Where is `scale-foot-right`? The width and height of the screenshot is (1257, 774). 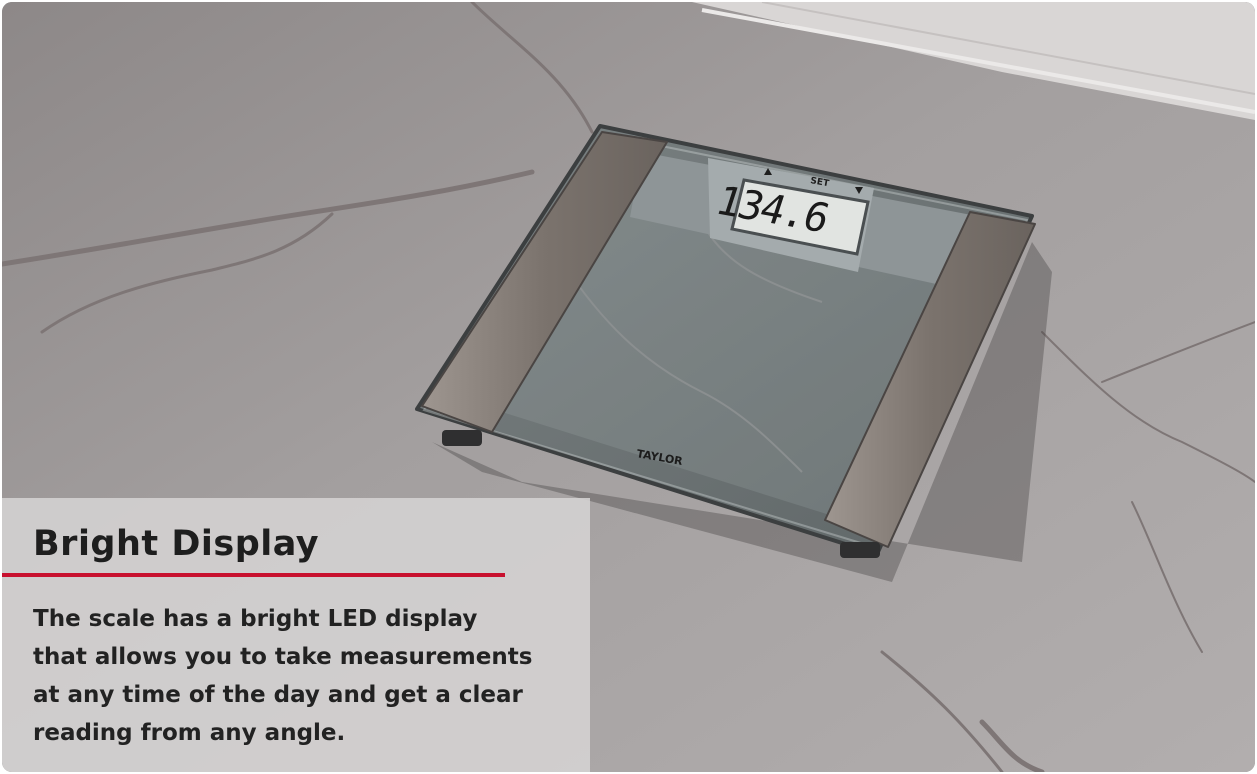
scale-foot-right is located at coordinates (860, 550).